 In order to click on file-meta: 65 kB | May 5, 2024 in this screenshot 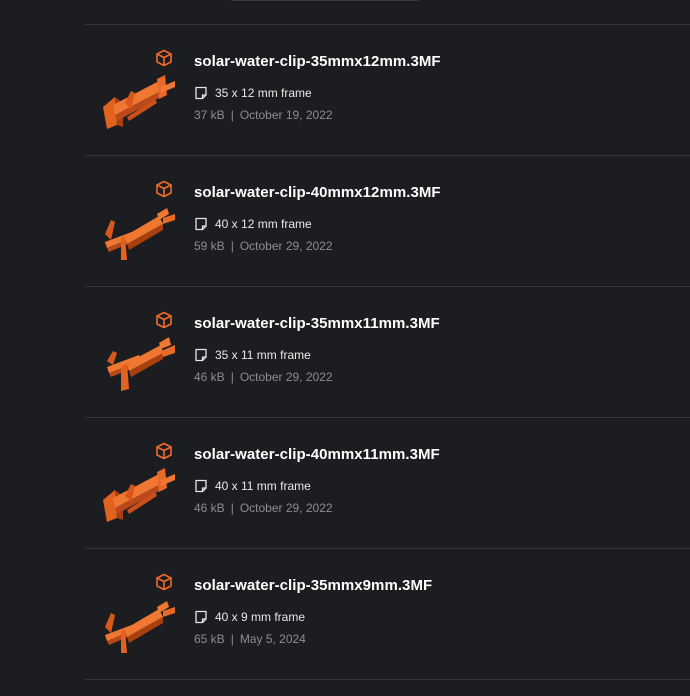, I will do `click(250, 639)`.